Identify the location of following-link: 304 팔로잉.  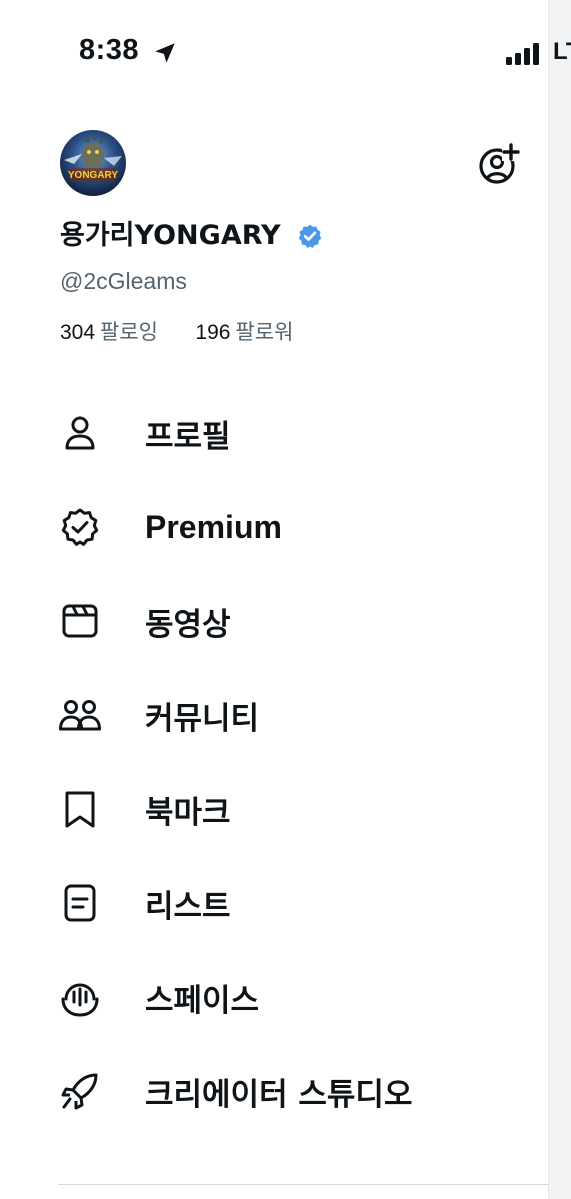
(112, 332).